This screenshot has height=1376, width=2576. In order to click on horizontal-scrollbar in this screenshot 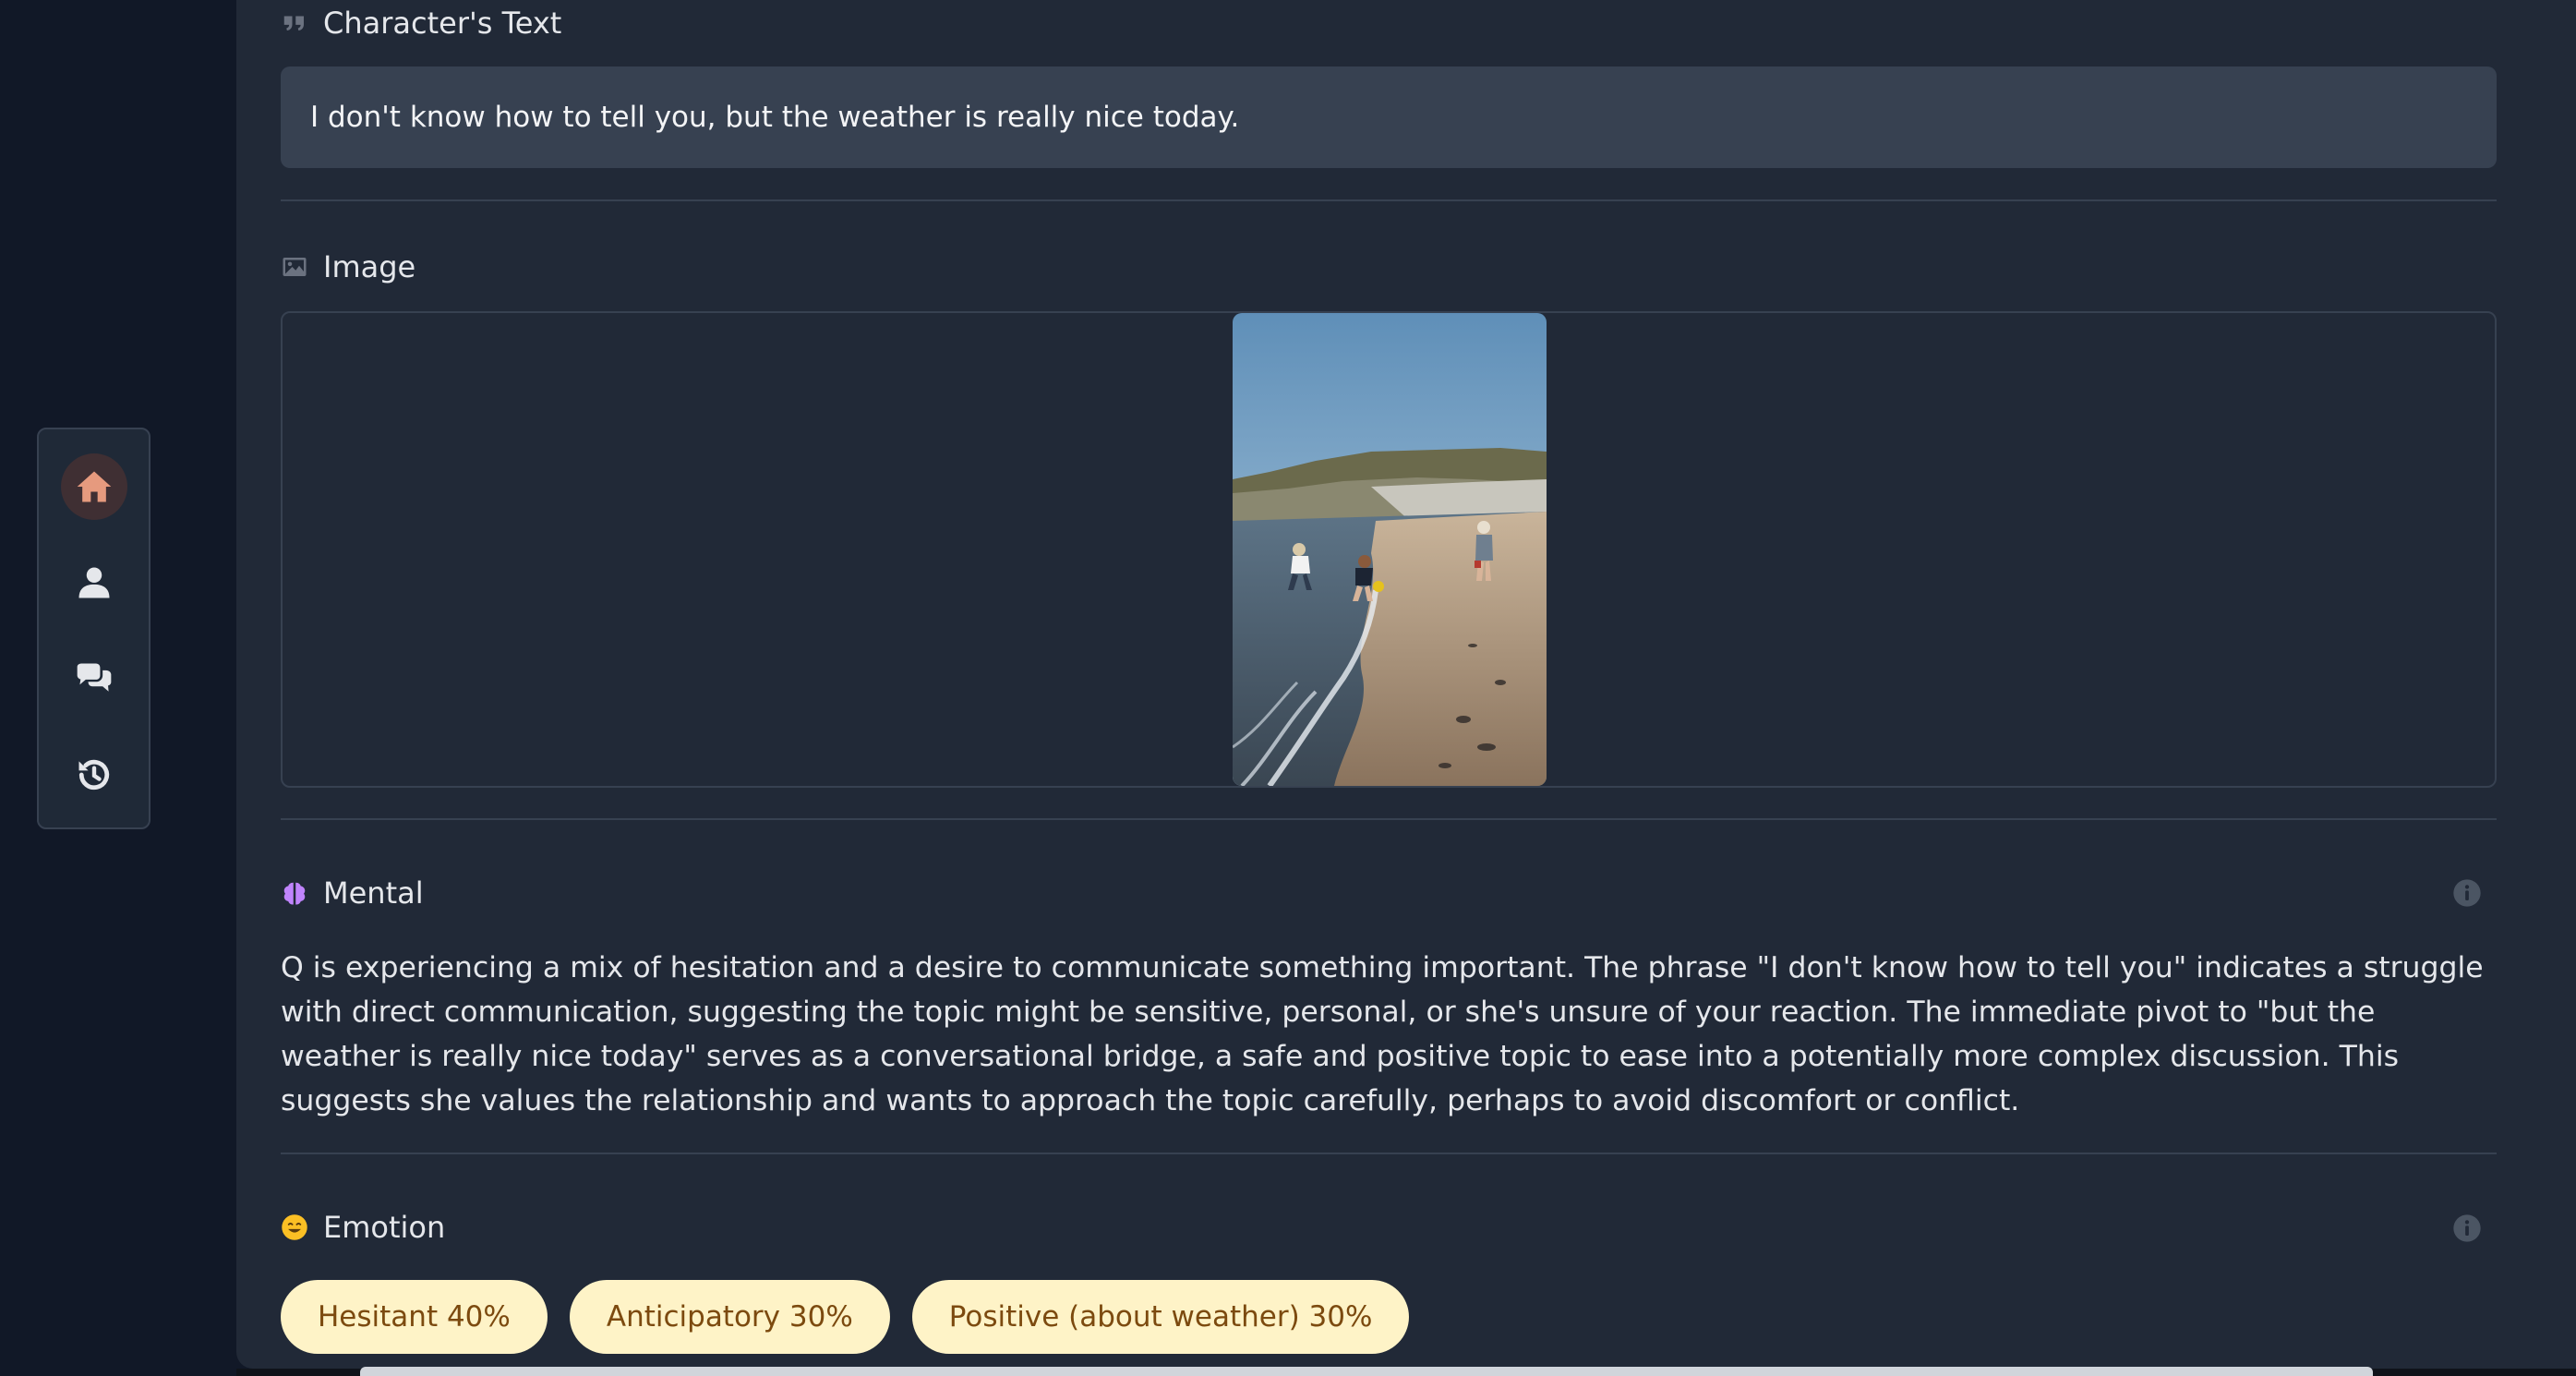, I will do `click(1366, 1372)`.